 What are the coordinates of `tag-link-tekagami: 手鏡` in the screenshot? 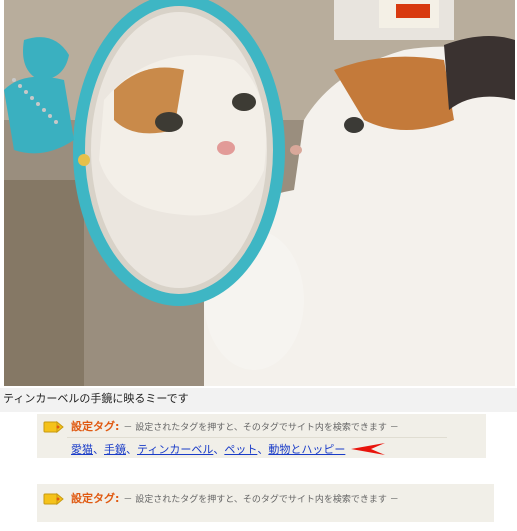 It's located at (115, 449).